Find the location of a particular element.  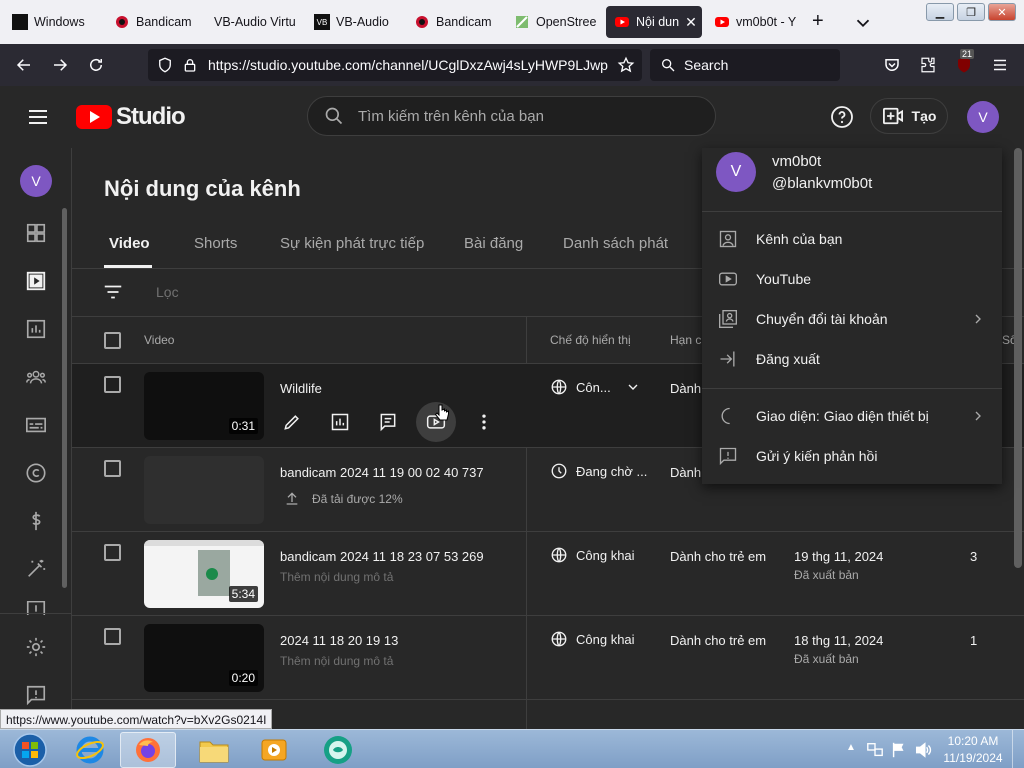

restore-window-button: ❐ is located at coordinates (971, 12).